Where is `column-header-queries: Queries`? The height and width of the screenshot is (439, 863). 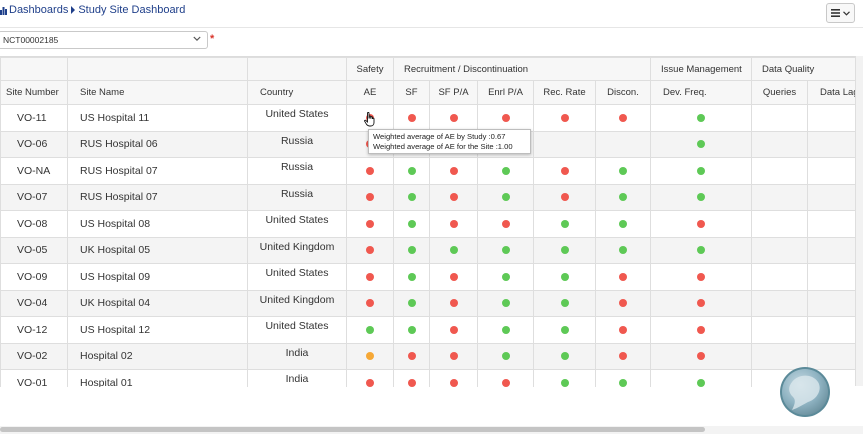 column-header-queries: Queries is located at coordinates (780, 92).